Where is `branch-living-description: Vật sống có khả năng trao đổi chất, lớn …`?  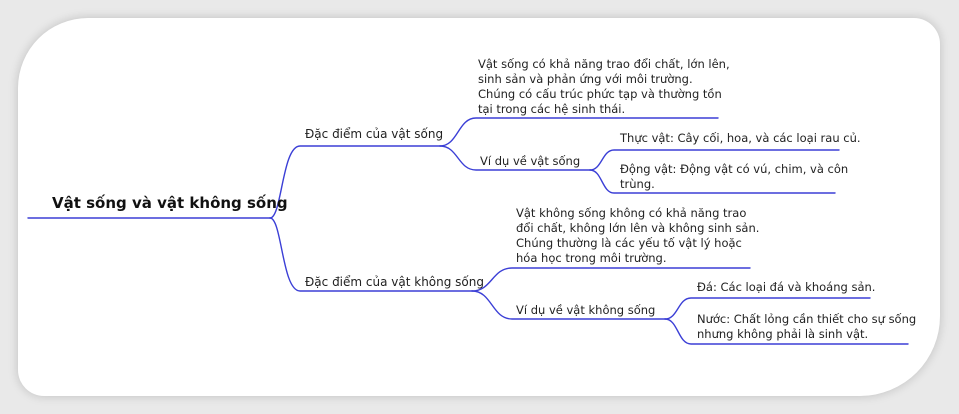 branch-living-description: Vật sống có khả năng trao đổi chất, lớn … is located at coordinates (608, 87).